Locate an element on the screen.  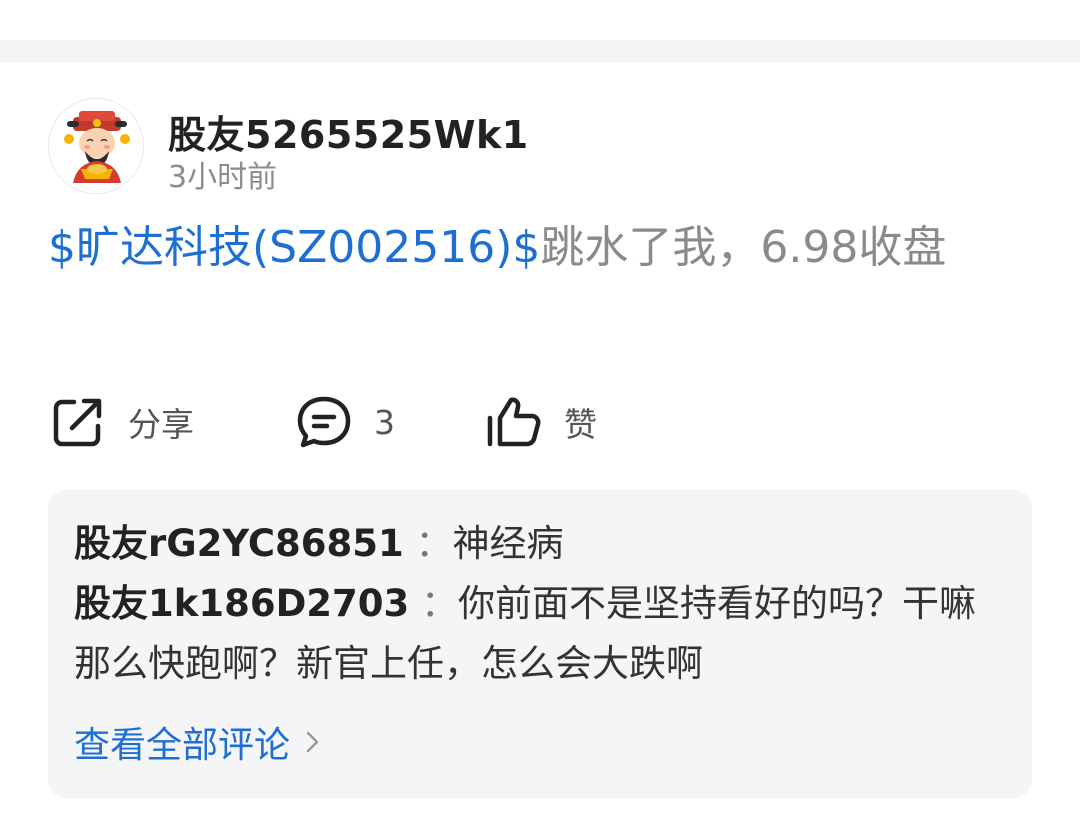
section-divider is located at coordinates (540, 51).